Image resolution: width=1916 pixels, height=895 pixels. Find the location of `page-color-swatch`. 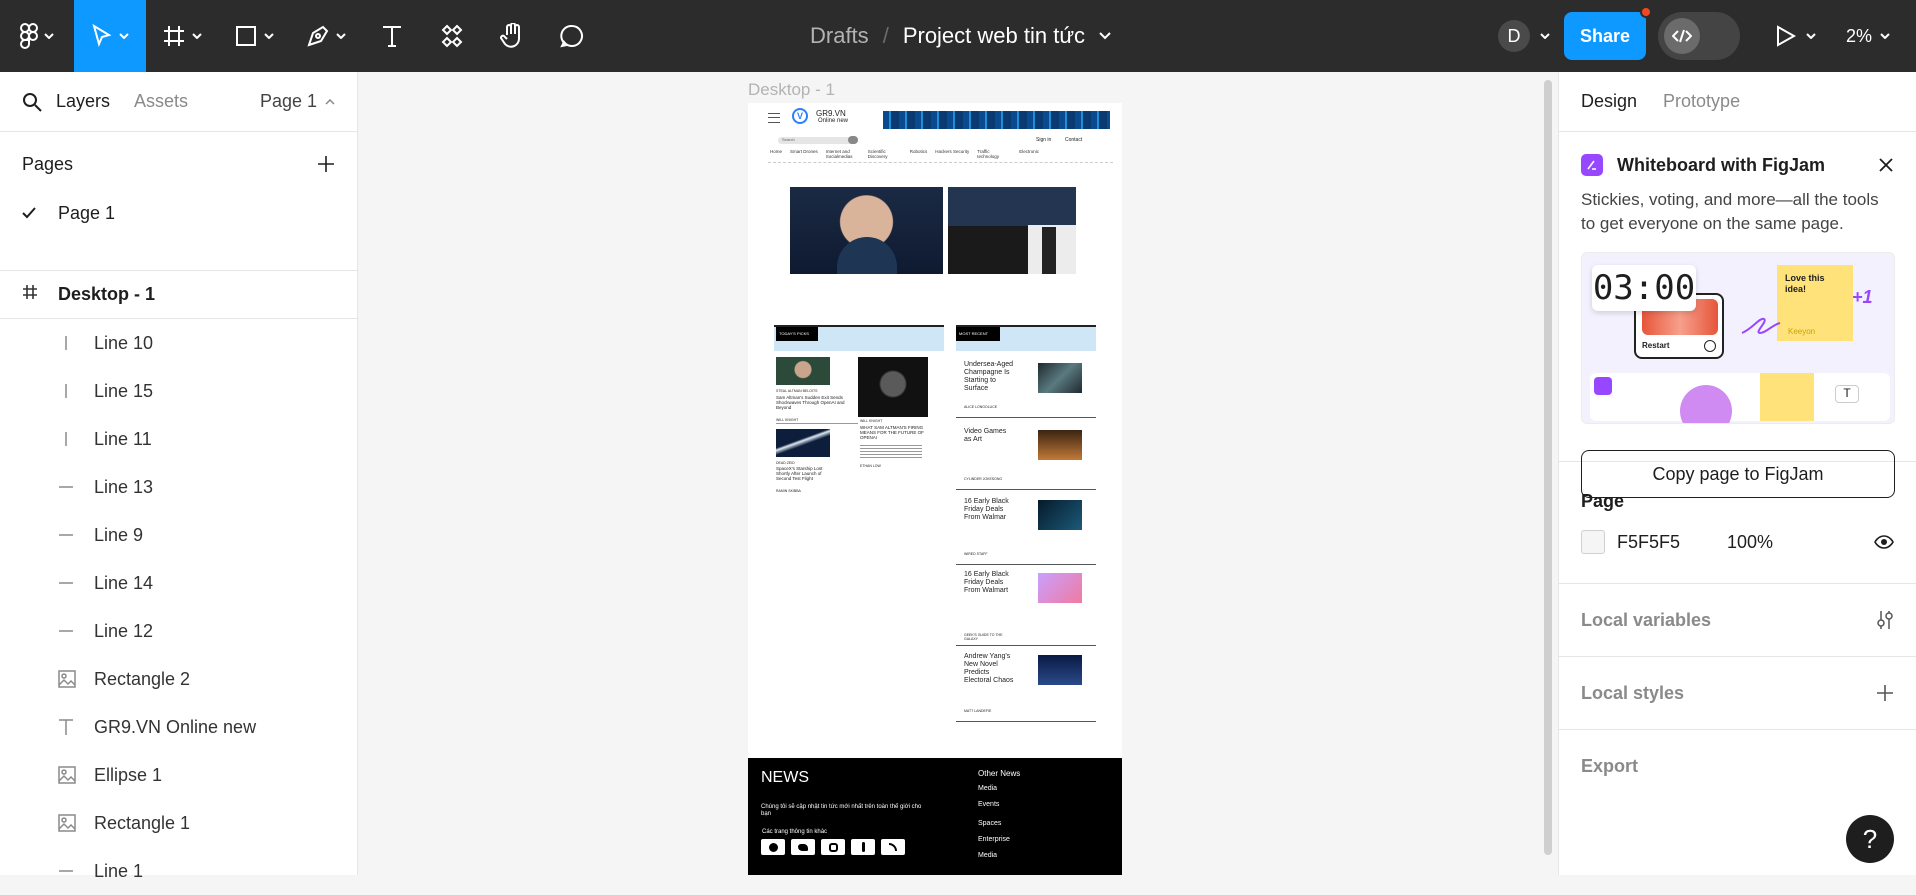

page-color-swatch is located at coordinates (1593, 542).